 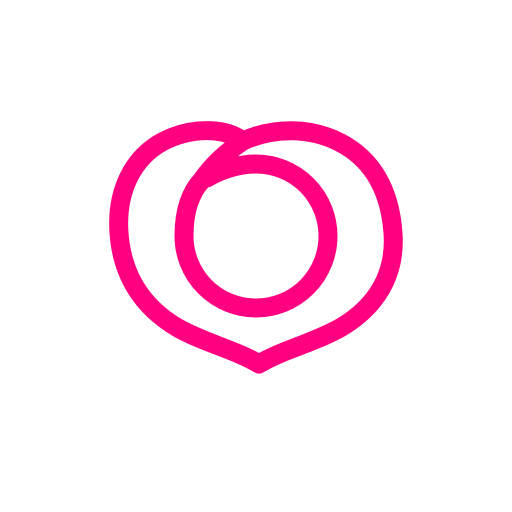 What do you see at coordinates (256, 224) in the screenshot?
I see `inner-ring-outline` at bounding box center [256, 224].